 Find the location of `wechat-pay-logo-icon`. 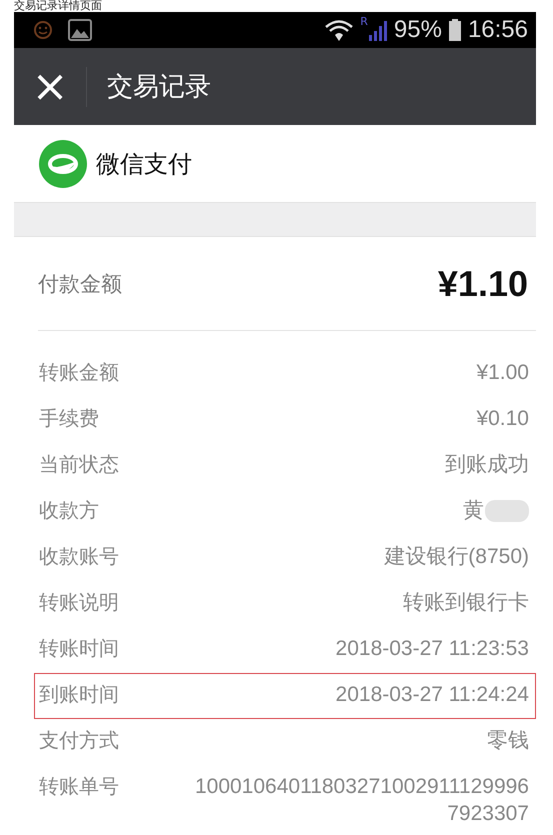

wechat-pay-logo-icon is located at coordinates (63, 163).